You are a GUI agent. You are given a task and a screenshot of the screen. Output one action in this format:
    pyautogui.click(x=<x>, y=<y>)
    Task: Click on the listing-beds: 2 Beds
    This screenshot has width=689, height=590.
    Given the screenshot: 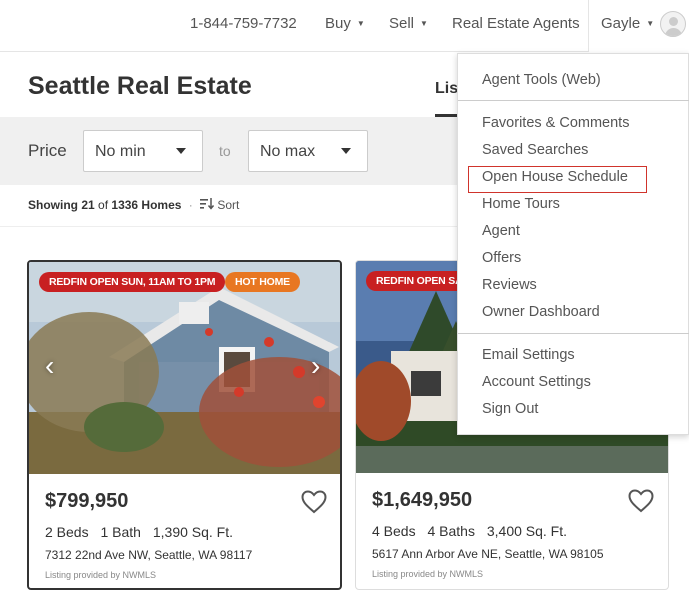 What is the action you would take?
    pyautogui.click(x=67, y=532)
    